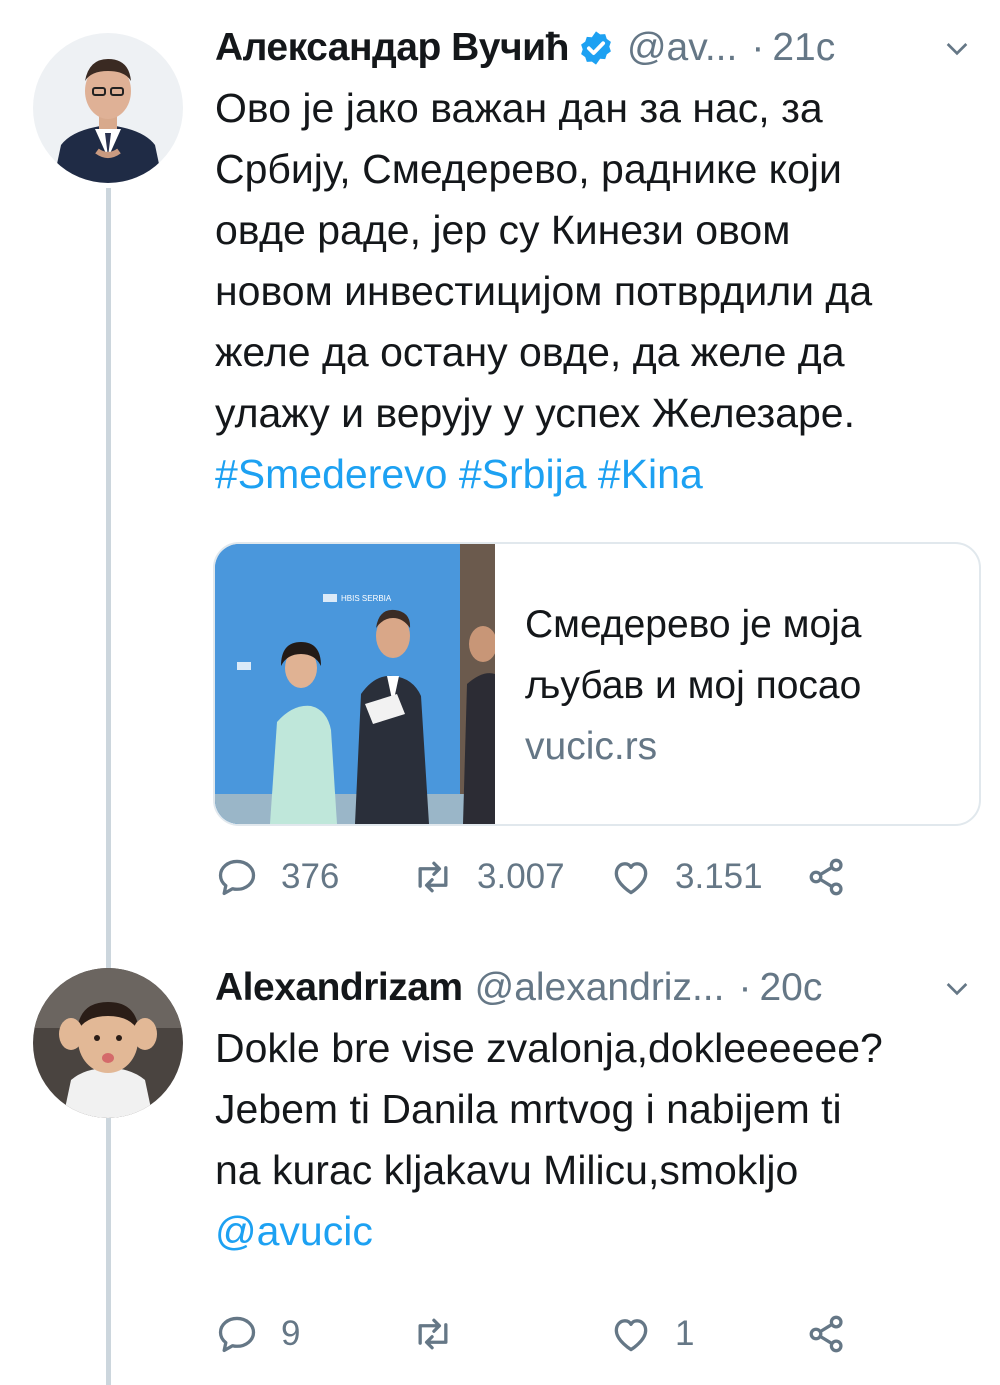 The width and height of the screenshot is (1000, 1385). What do you see at coordinates (693, 624) in the screenshot?
I see `card-title-line: Смедерево је моја` at bounding box center [693, 624].